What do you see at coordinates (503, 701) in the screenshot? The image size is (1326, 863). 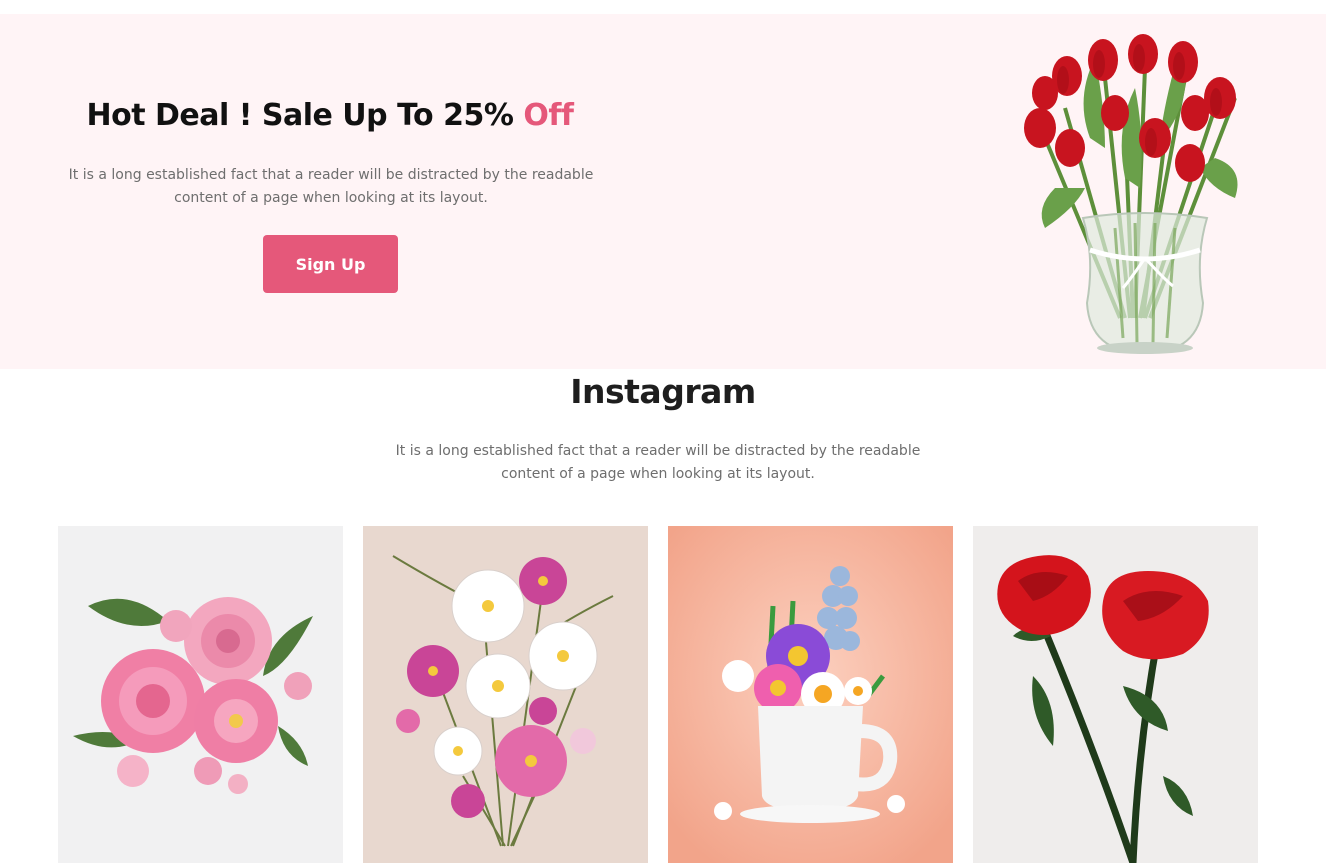 I see `cosmos-bouquet-image` at bounding box center [503, 701].